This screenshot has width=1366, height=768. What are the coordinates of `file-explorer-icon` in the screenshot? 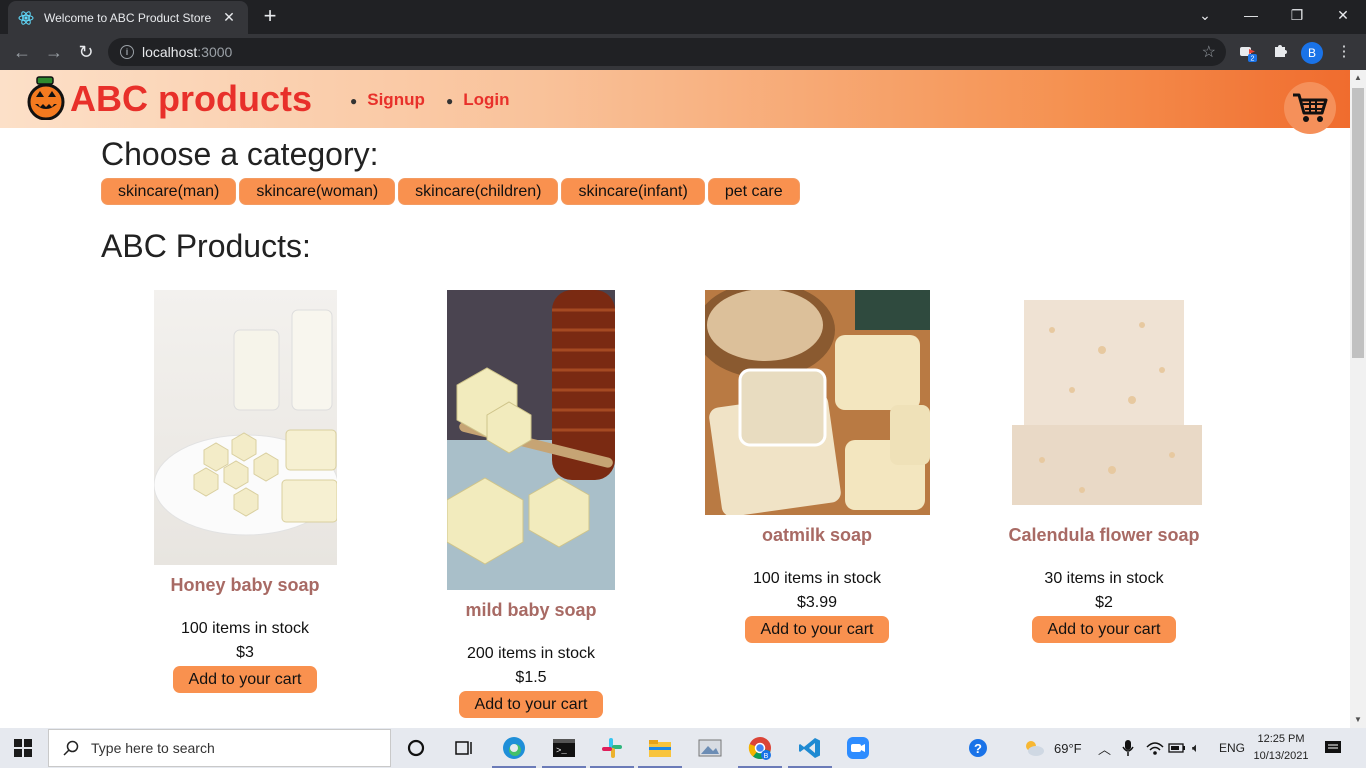 It's located at (660, 751).